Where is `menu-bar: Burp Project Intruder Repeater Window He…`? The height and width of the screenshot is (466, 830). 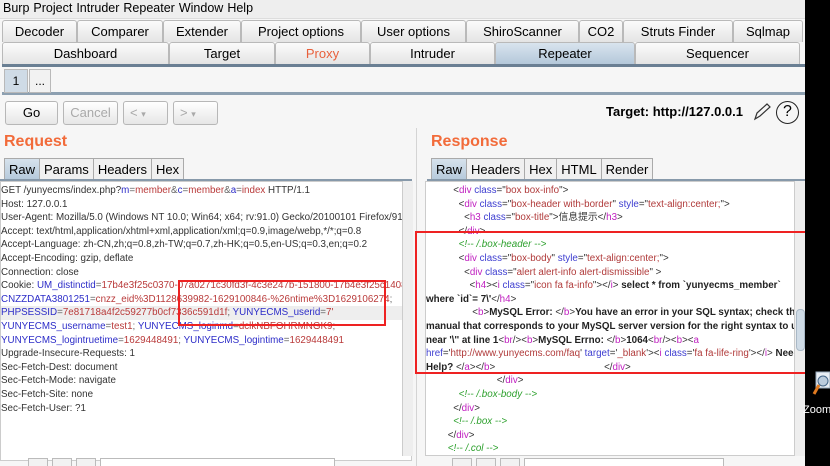
menu-bar: Burp Project Intruder Repeater Window He… is located at coordinates (402, 9).